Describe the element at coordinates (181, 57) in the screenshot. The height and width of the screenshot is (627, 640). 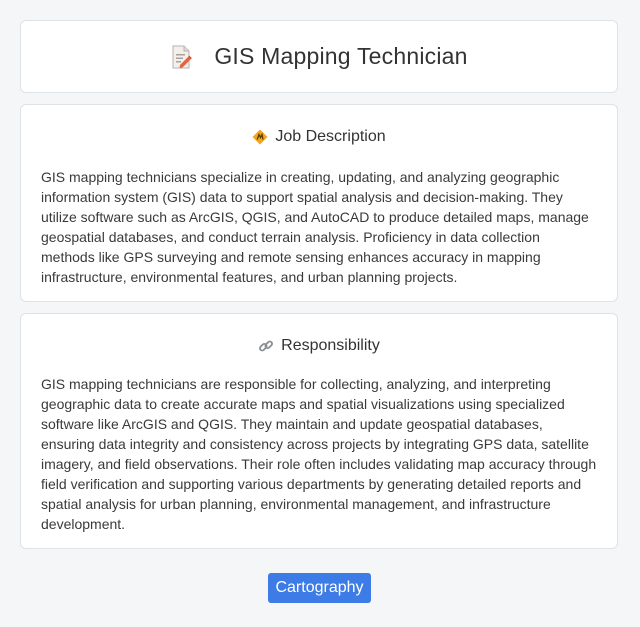
I see `document-edit-icon` at that location.